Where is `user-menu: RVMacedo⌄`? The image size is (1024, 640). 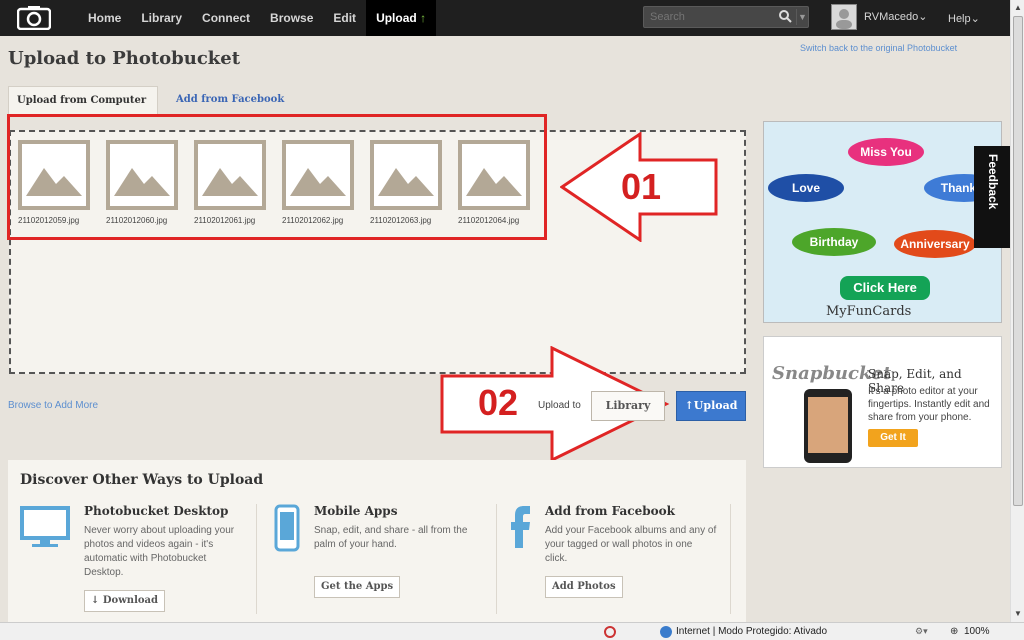
user-menu: RVMacedo⌄ is located at coordinates (895, 16).